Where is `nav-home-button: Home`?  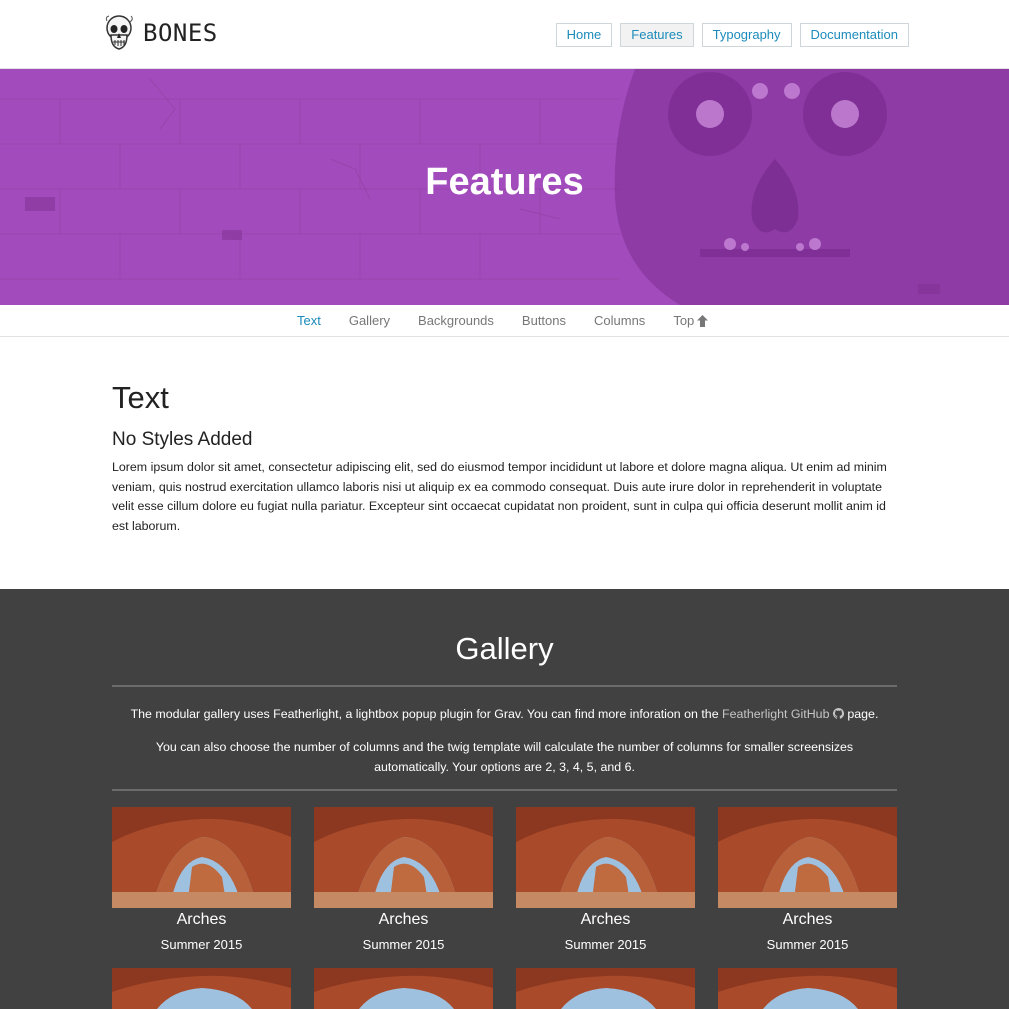 nav-home-button: Home is located at coordinates (584, 35).